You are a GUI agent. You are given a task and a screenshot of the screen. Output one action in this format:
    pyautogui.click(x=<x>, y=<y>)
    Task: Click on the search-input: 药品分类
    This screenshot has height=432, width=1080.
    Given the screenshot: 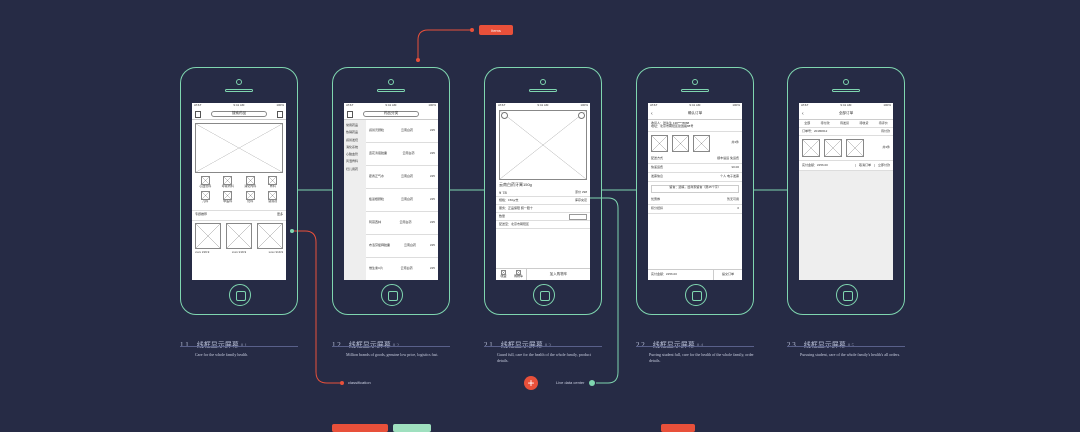 What is the action you would take?
    pyautogui.click(x=391, y=114)
    